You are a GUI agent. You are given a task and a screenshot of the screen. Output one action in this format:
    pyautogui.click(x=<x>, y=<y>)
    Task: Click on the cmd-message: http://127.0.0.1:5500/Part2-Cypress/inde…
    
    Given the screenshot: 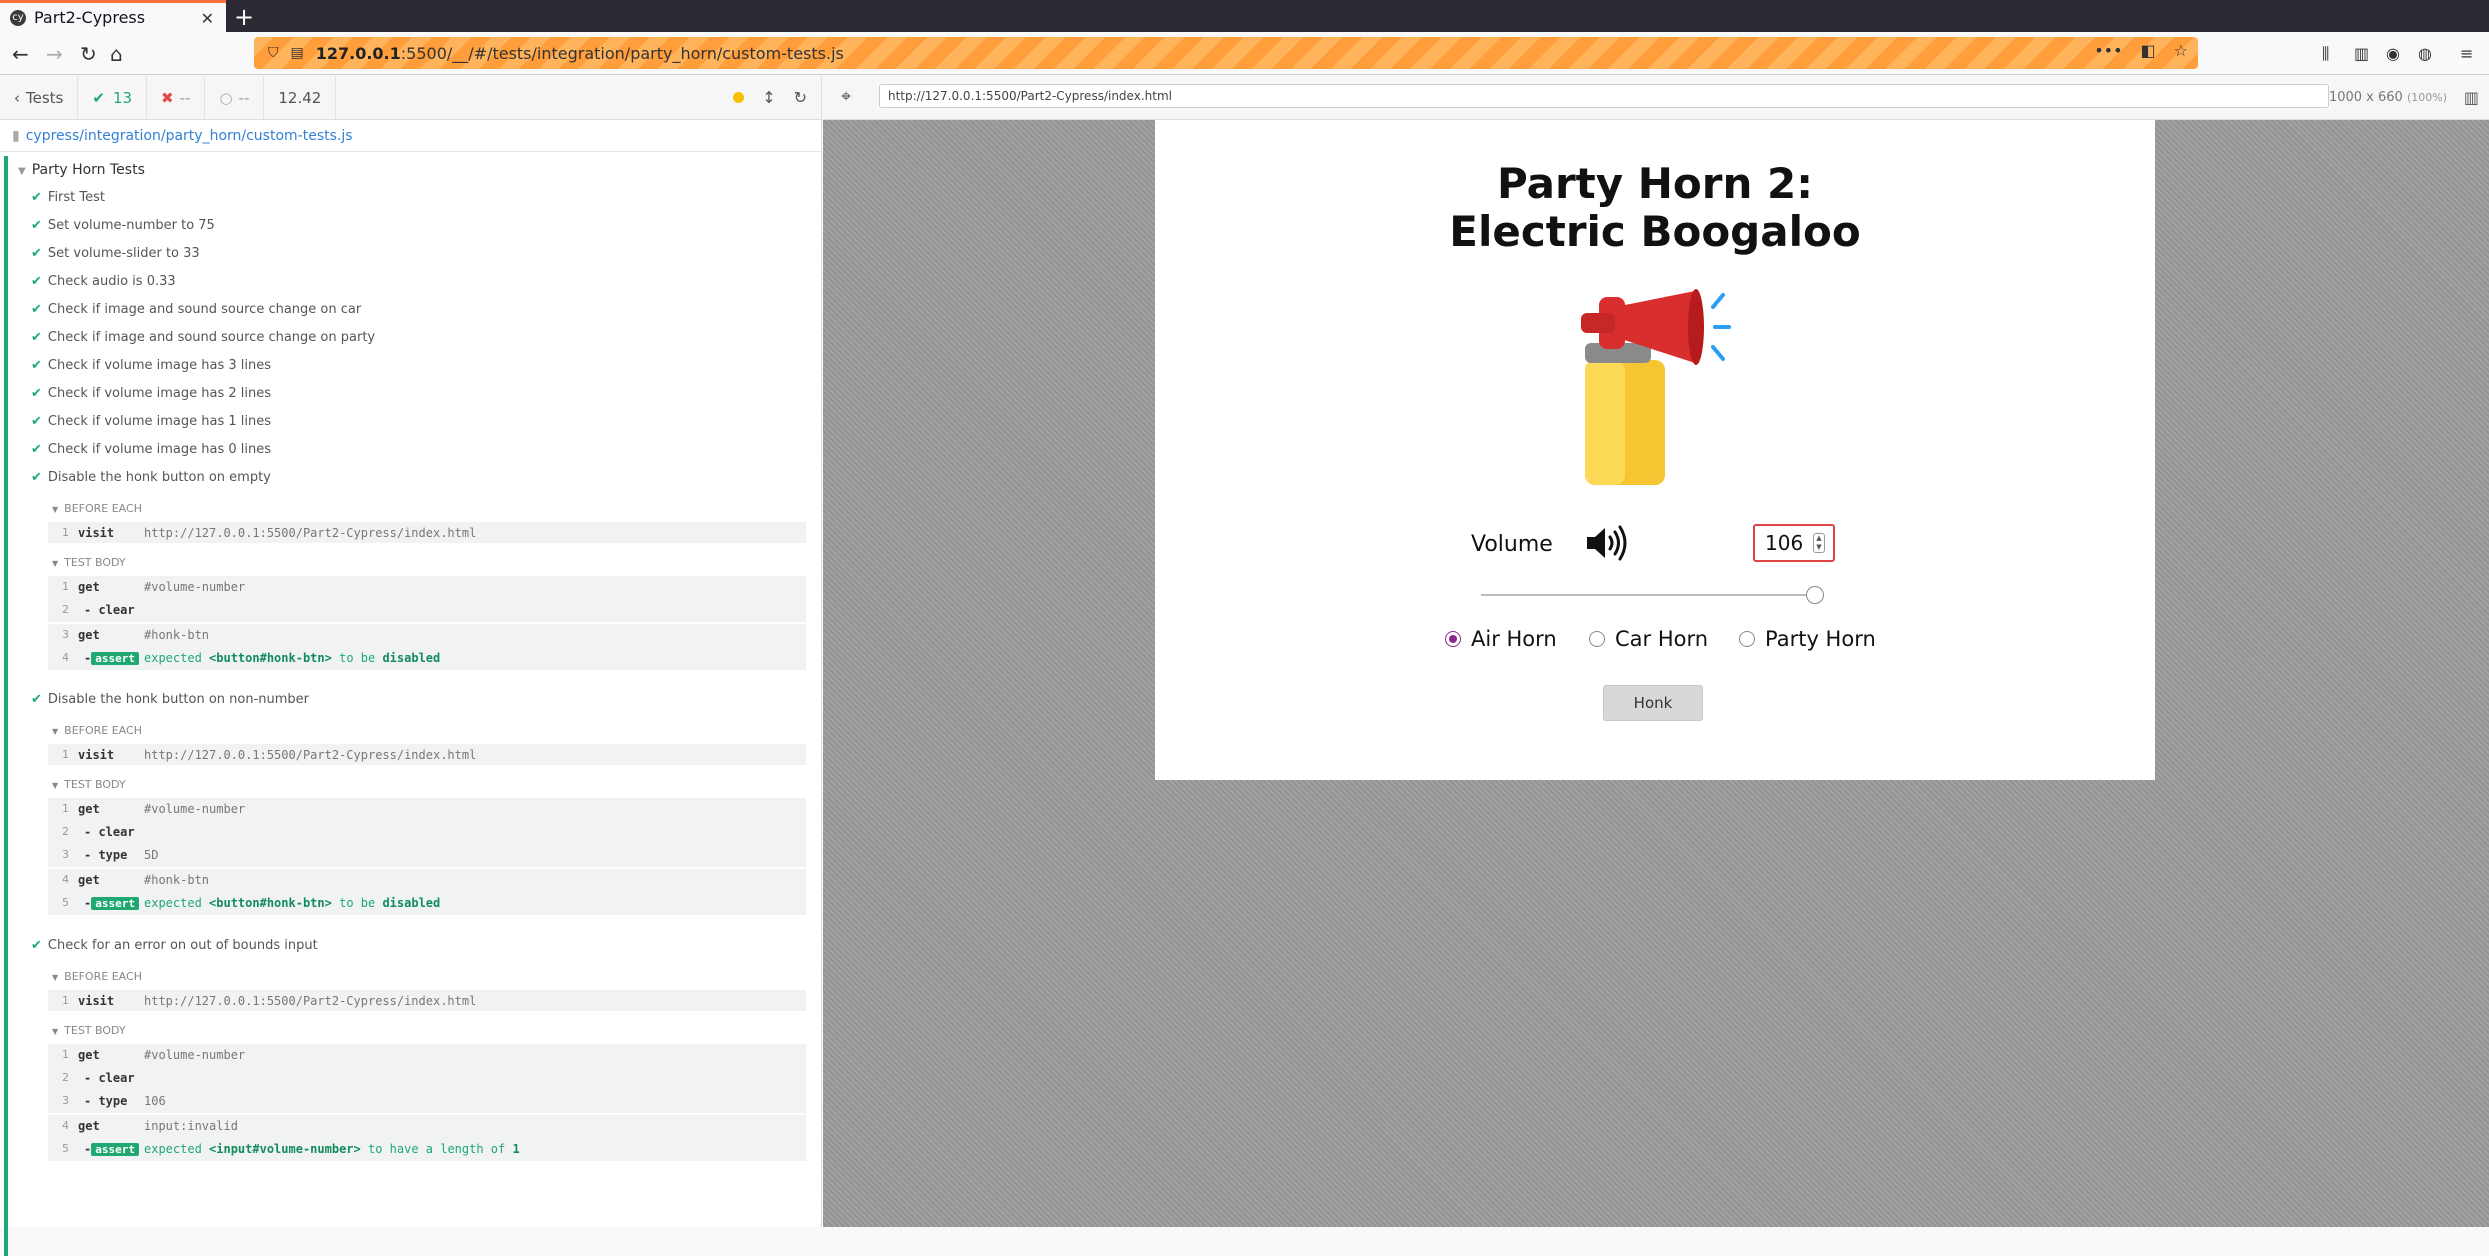 What is the action you would take?
    pyautogui.click(x=310, y=754)
    